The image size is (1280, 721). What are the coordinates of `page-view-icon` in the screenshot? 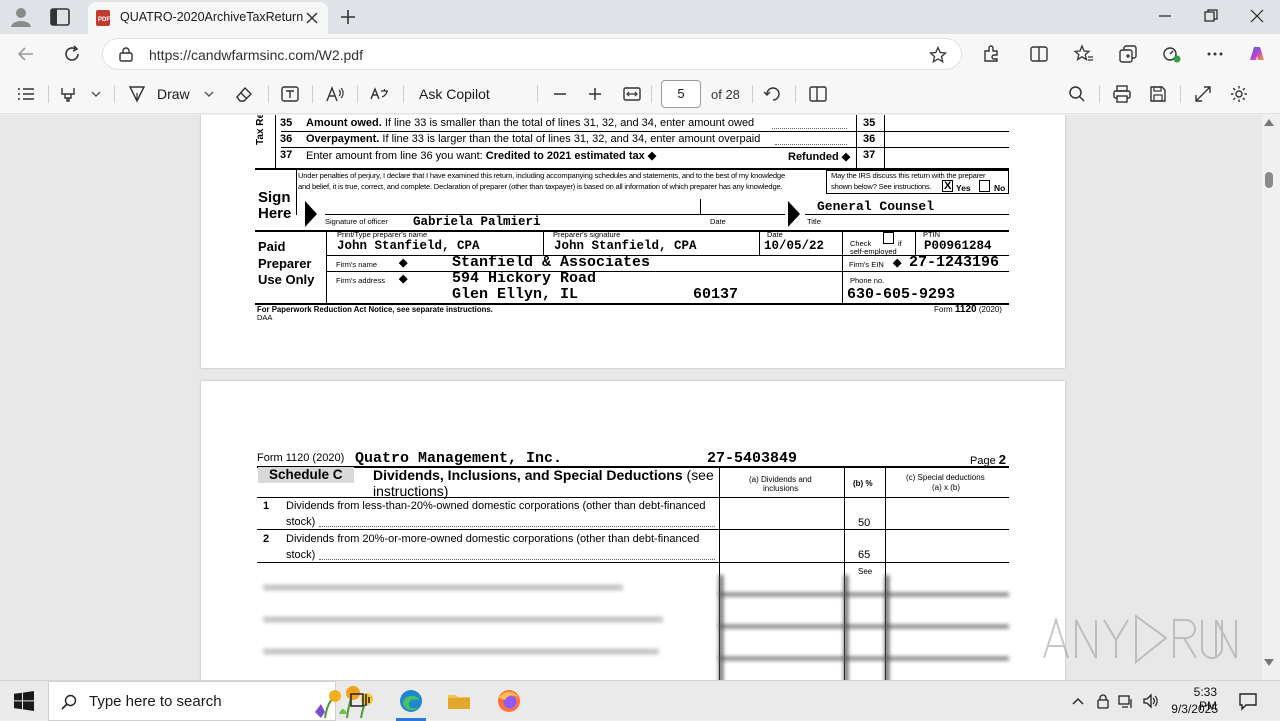 It's located at (818, 94).